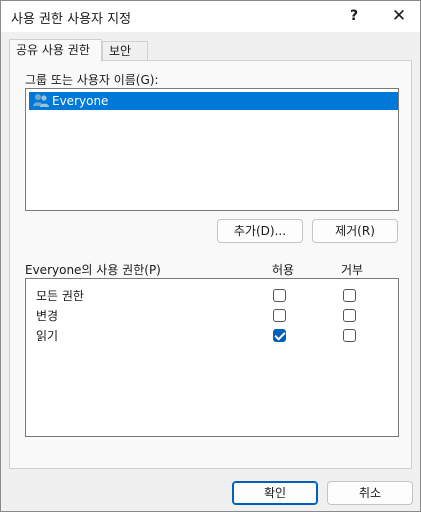 Image resolution: width=421 pixels, height=512 pixels. What do you see at coordinates (349, 335) in the screenshot?
I see `deny-checkbox-read` at bounding box center [349, 335].